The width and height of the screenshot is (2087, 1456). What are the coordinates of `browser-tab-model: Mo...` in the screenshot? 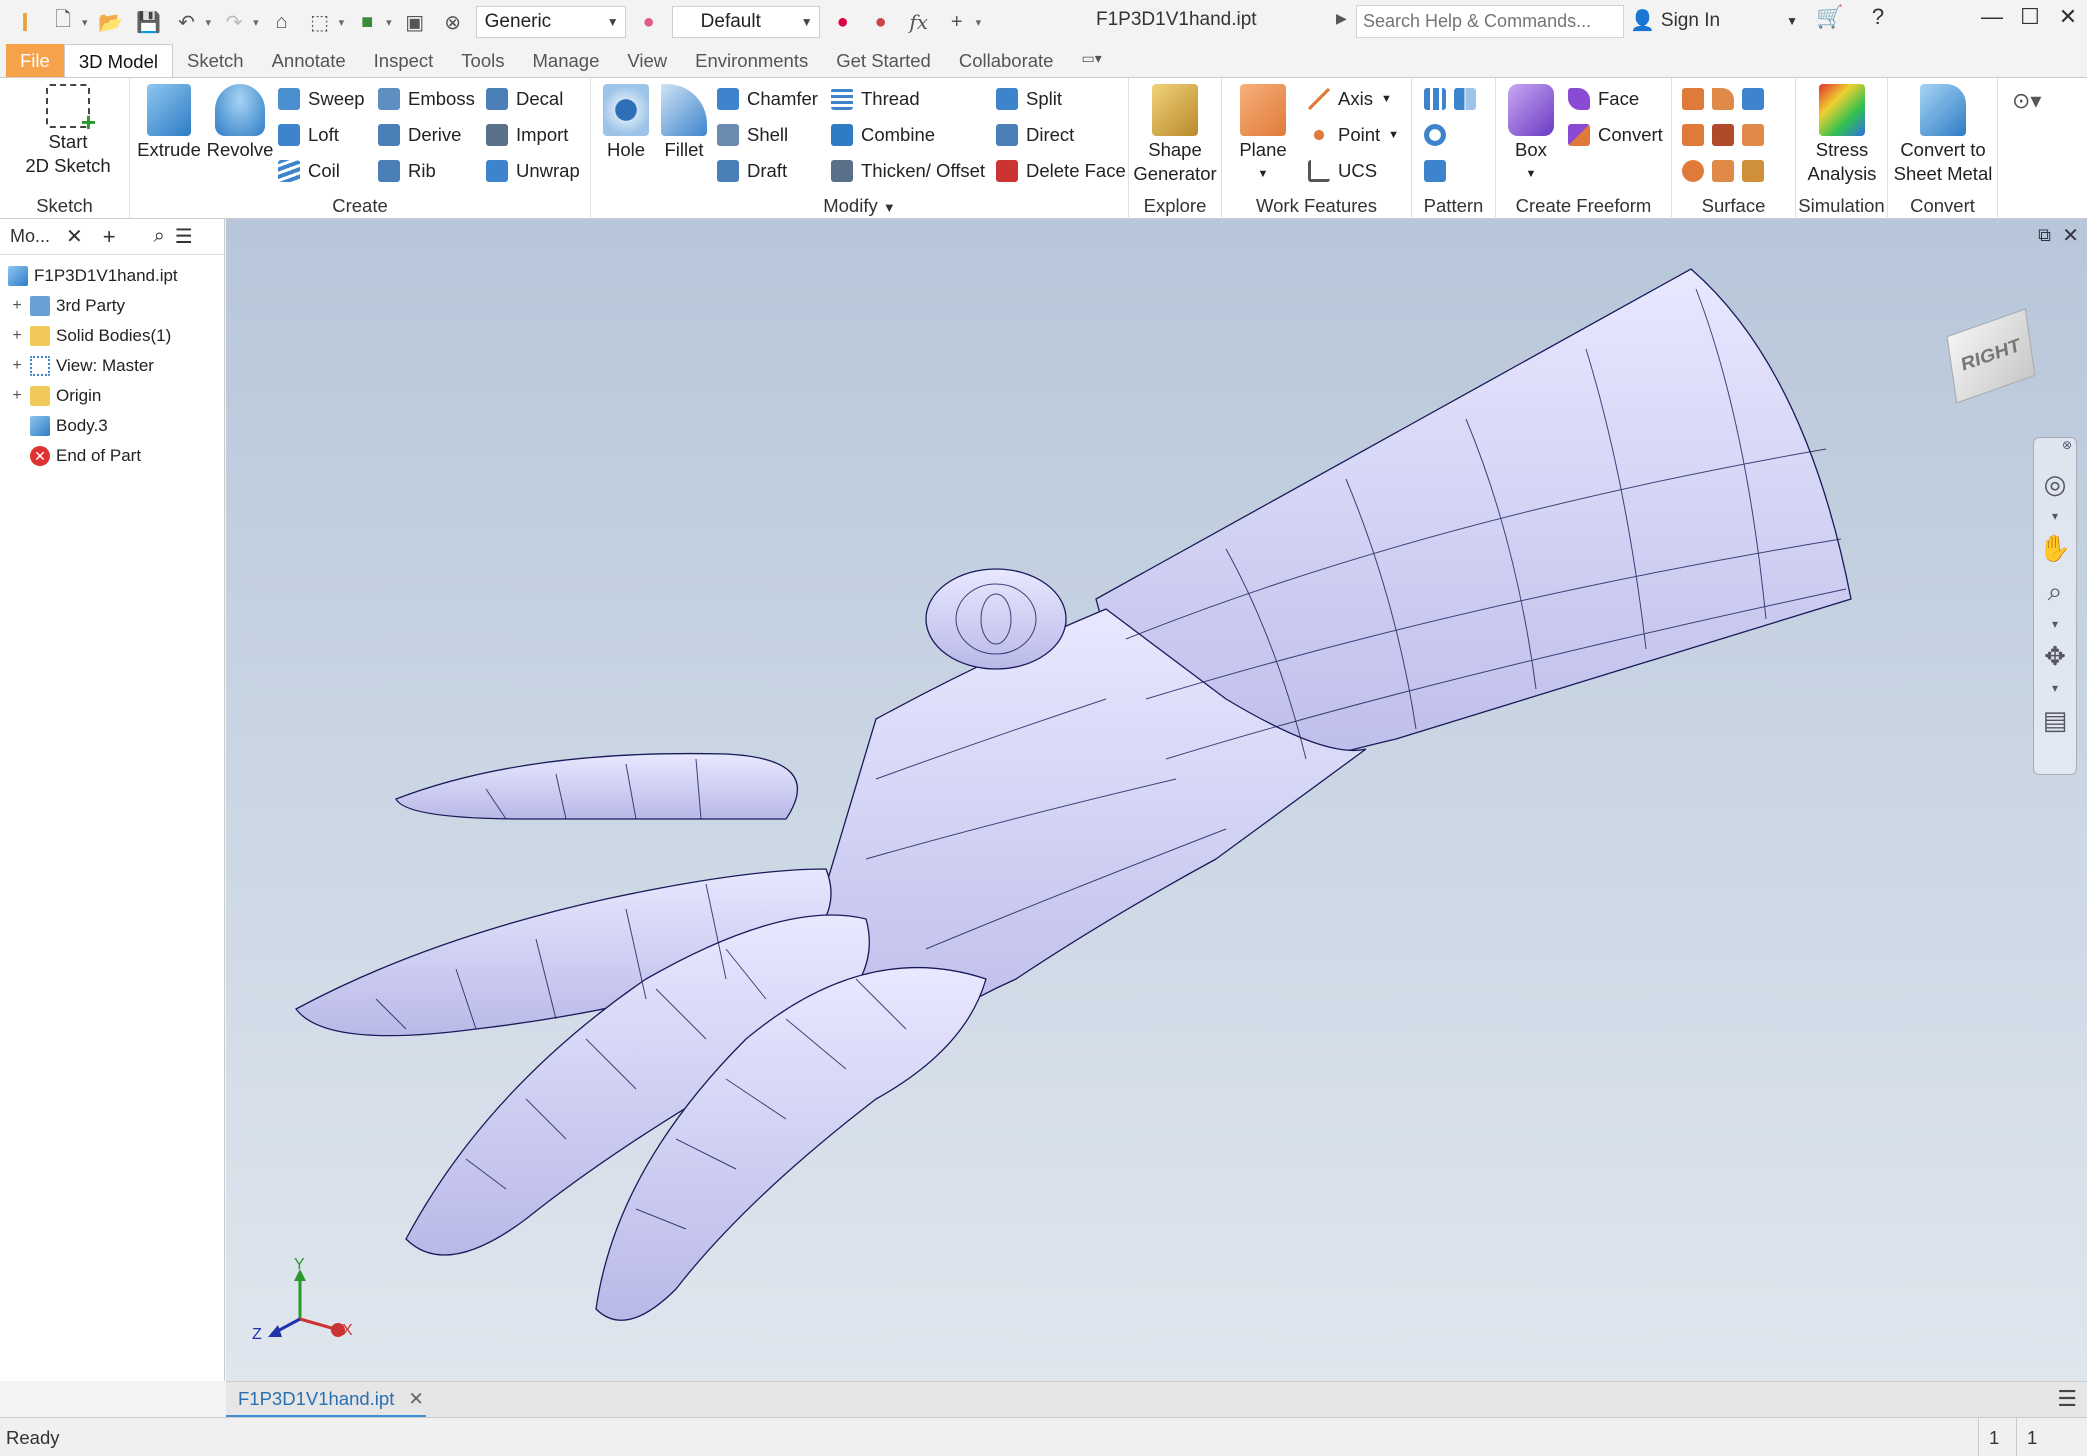 It's located at (30, 236).